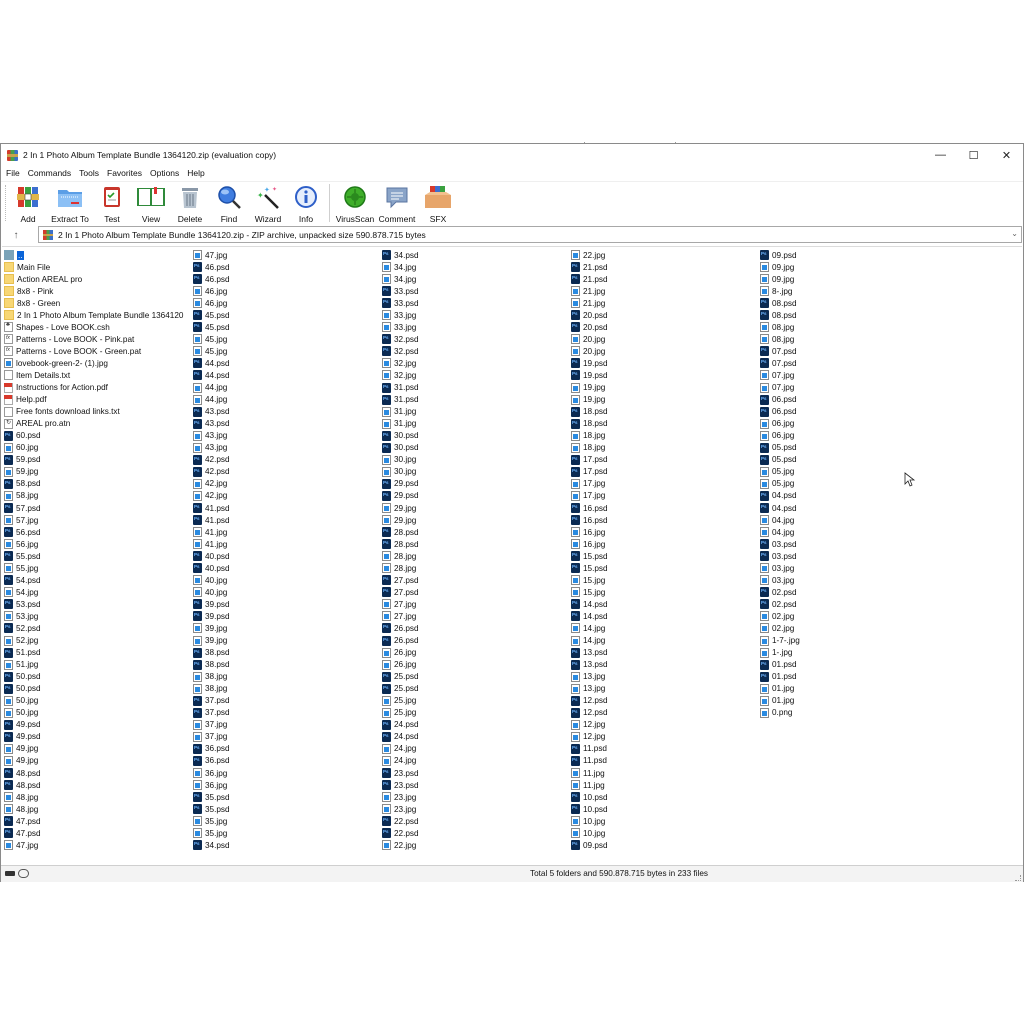 This screenshot has width=1024, height=1024. What do you see at coordinates (355, 203) in the screenshot?
I see `virusscan-button: VirusScan` at bounding box center [355, 203].